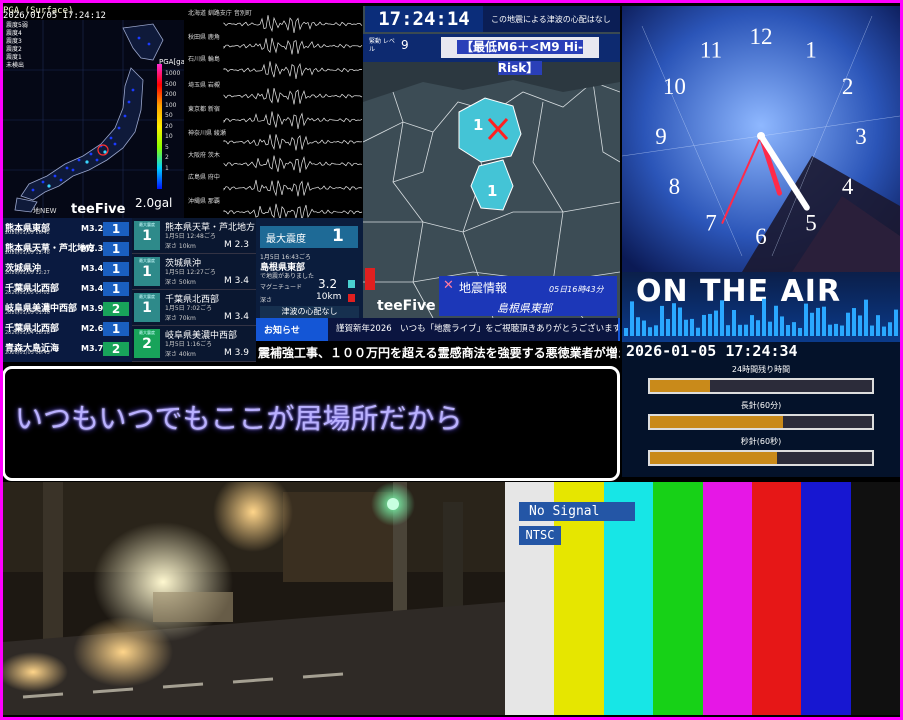 This screenshot has width=903, height=720. Describe the element at coordinates (17, 25) in the screenshot. I see `stat-line: 震度5弱` at that location.